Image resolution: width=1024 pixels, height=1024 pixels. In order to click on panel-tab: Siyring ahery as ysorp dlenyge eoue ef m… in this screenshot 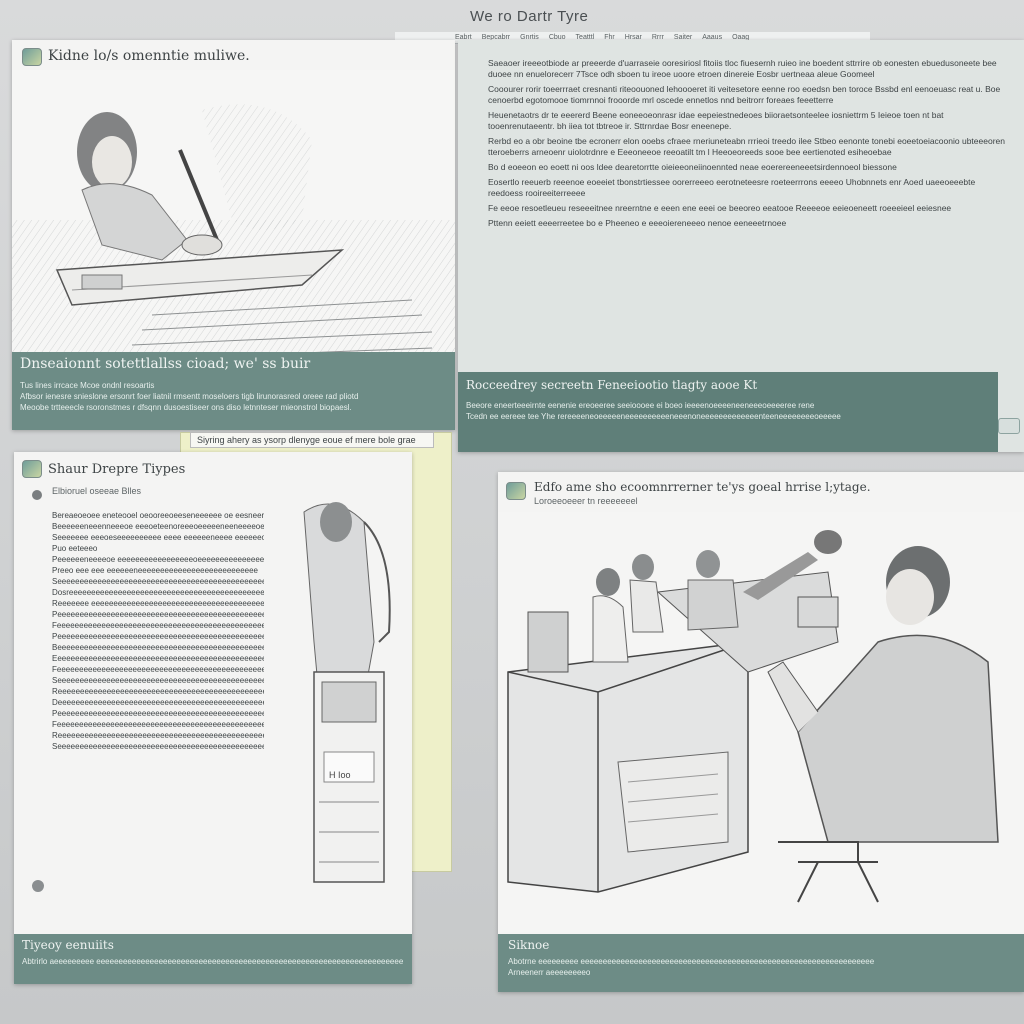, I will do `click(312, 440)`.